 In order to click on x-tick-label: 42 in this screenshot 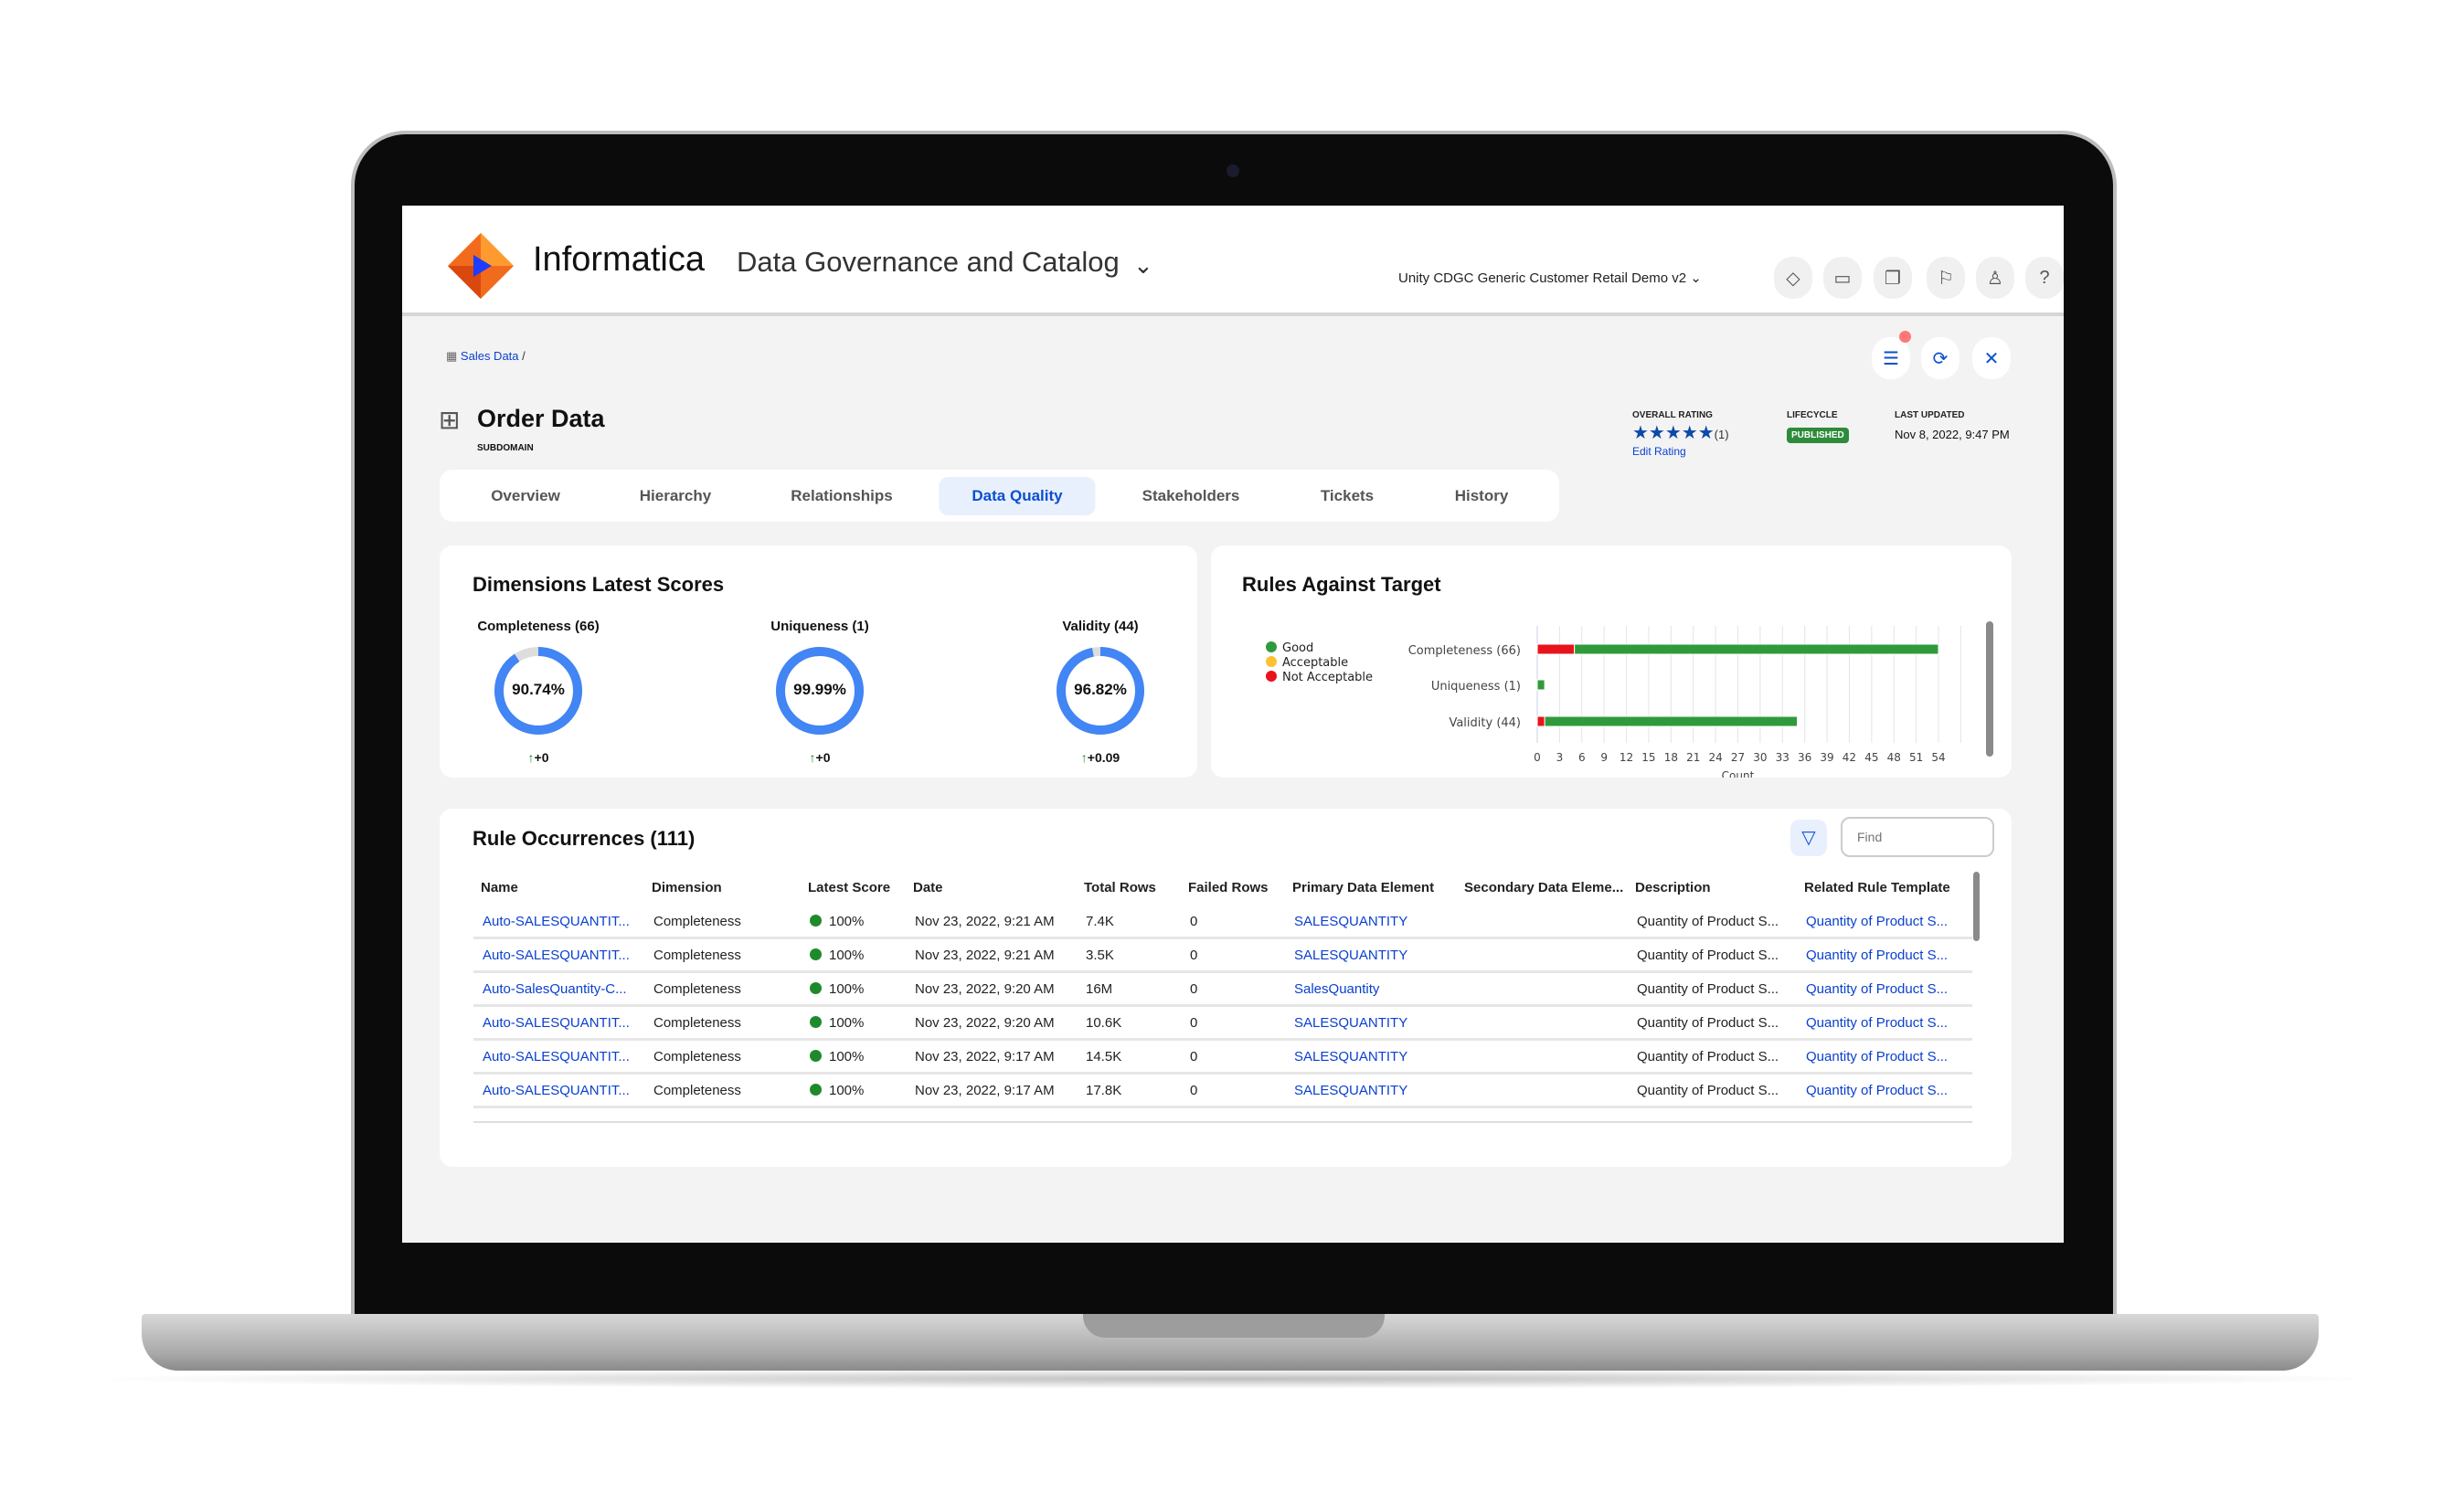, I will do `click(1849, 757)`.